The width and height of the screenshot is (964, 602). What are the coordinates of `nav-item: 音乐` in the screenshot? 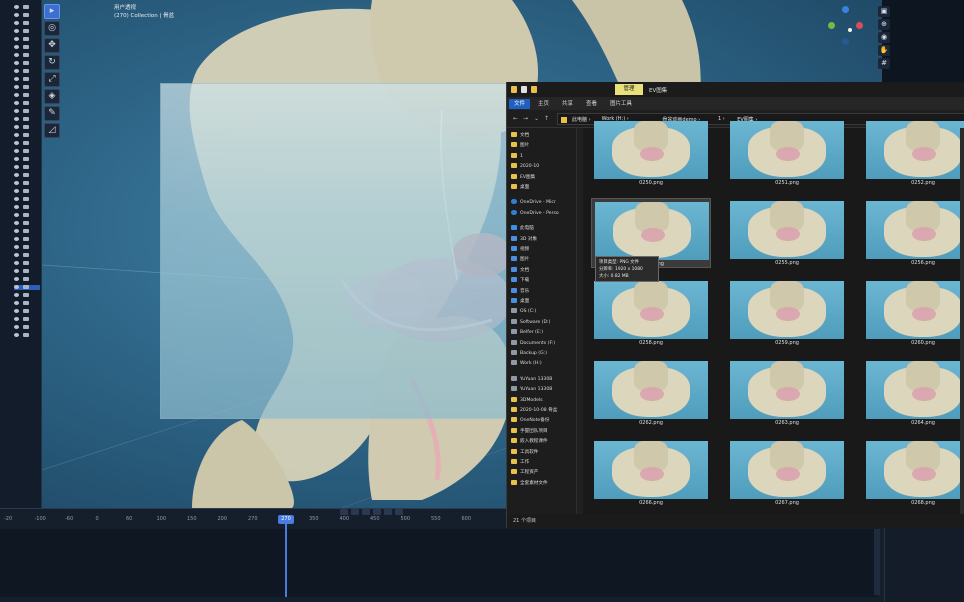 It's located at (543, 291).